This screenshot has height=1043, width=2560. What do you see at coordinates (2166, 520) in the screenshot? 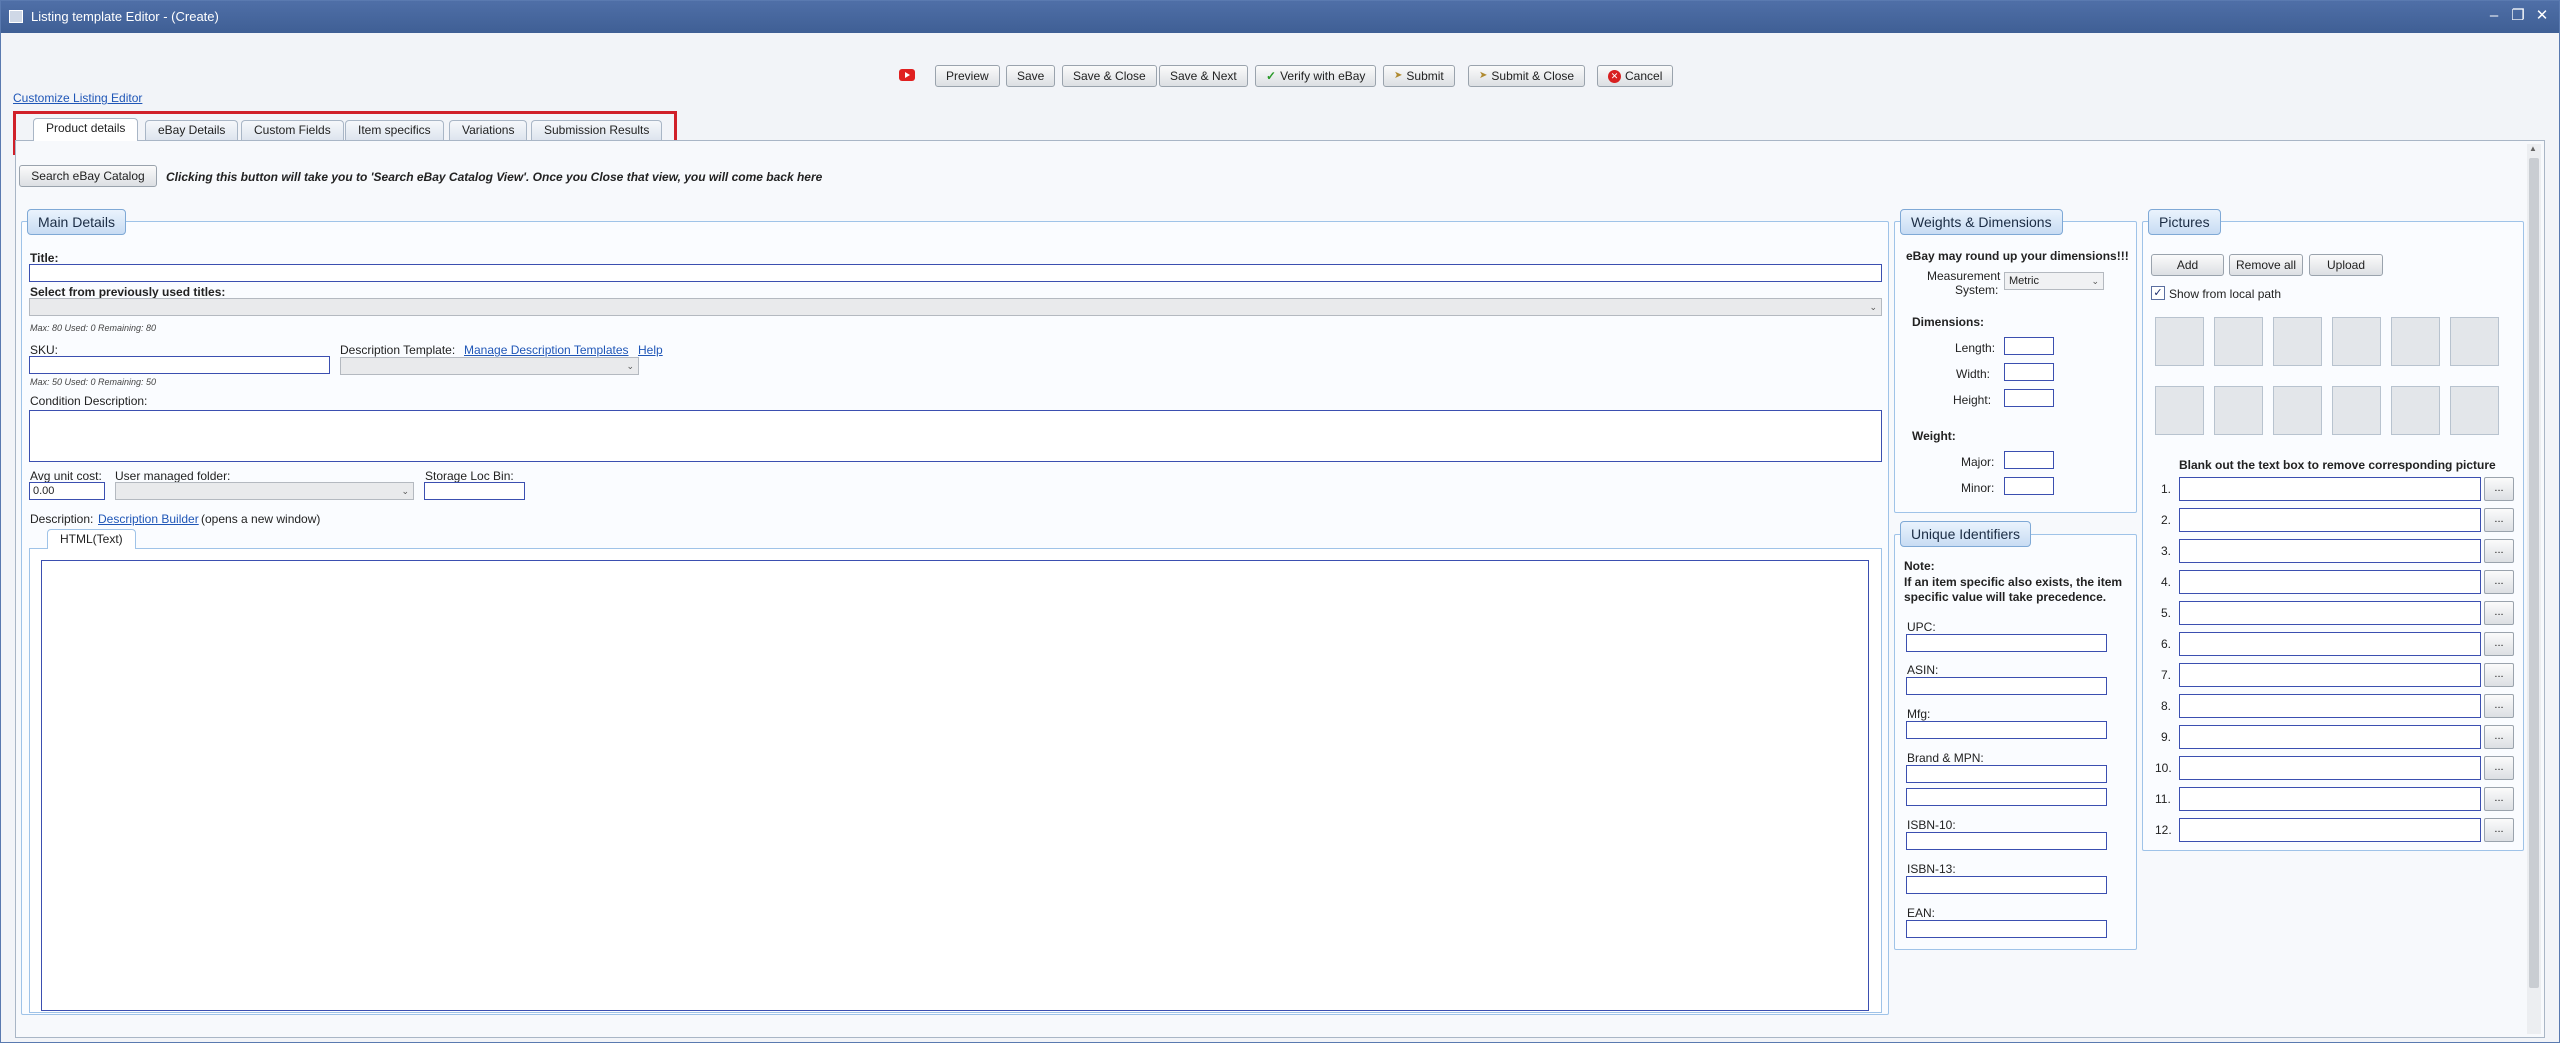
I see `picture-row-number: 2.` at bounding box center [2166, 520].